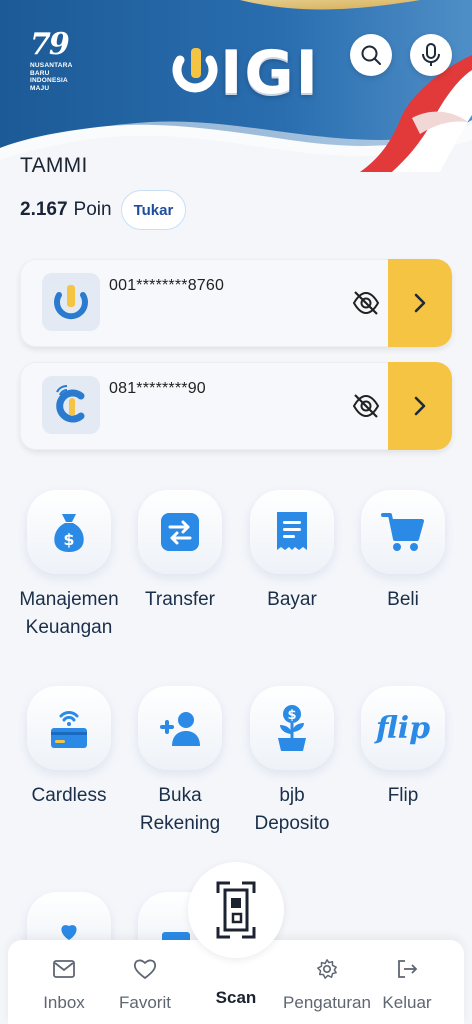 The width and height of the screenshot is (472, 1024). I want to click on menu-manajemen-keuangan: $ Manajemen Keuangan, so click(69, 566).